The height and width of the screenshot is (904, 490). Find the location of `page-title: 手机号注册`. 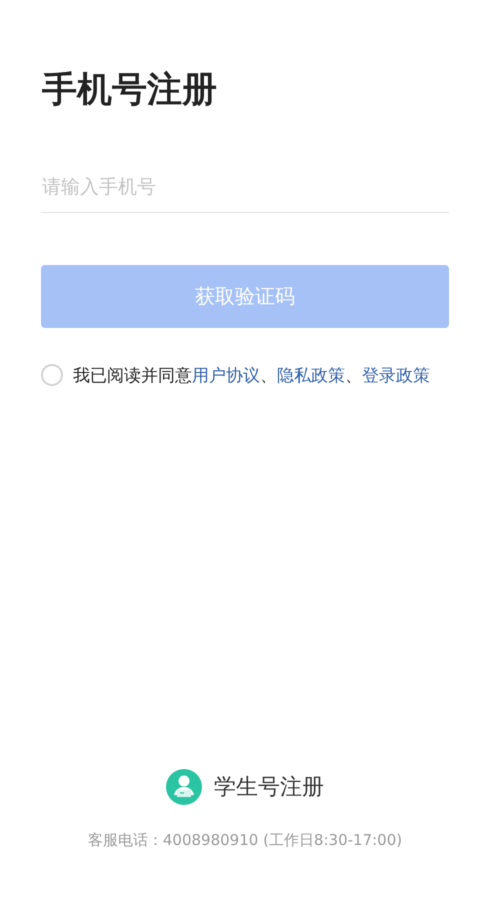

page-title: 手机号注册 is located at coordinates (130, 90).